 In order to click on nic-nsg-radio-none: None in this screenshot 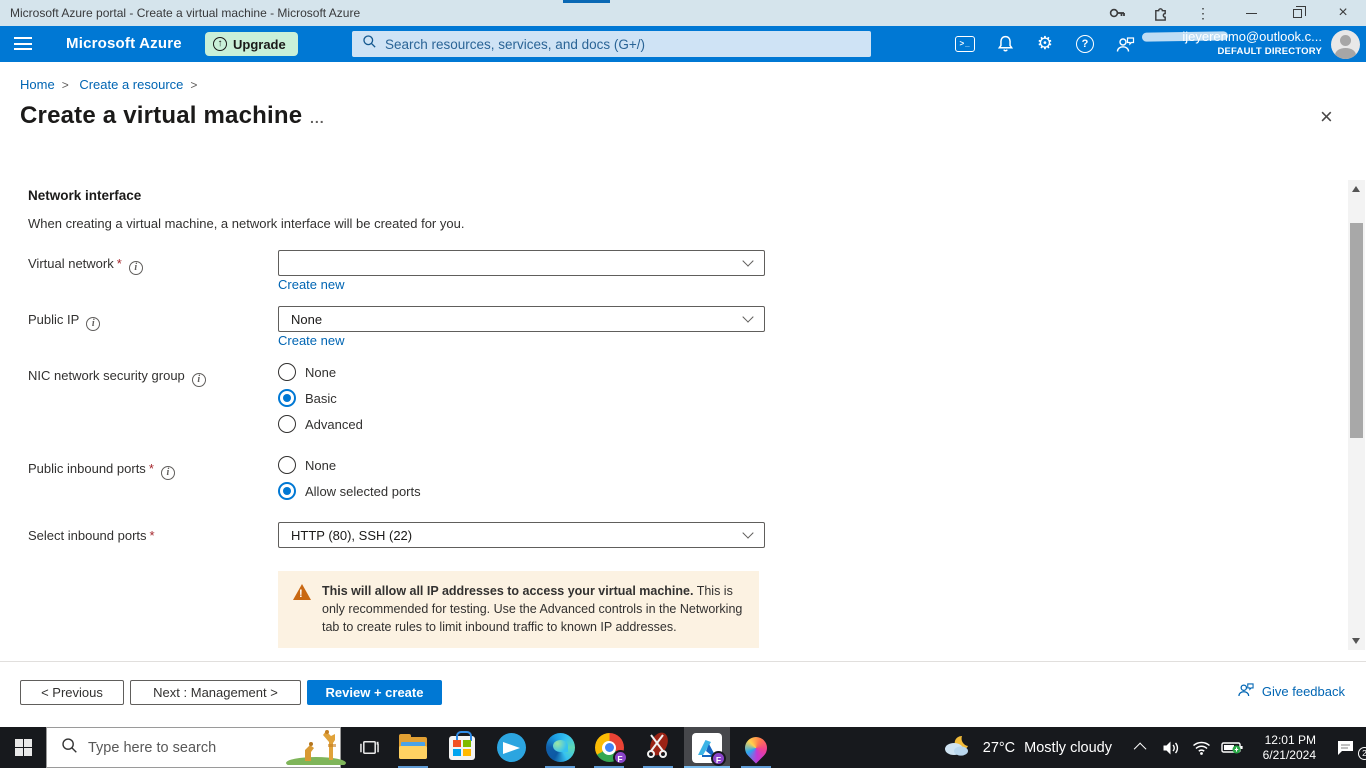, I will do `click(307, 372)`.